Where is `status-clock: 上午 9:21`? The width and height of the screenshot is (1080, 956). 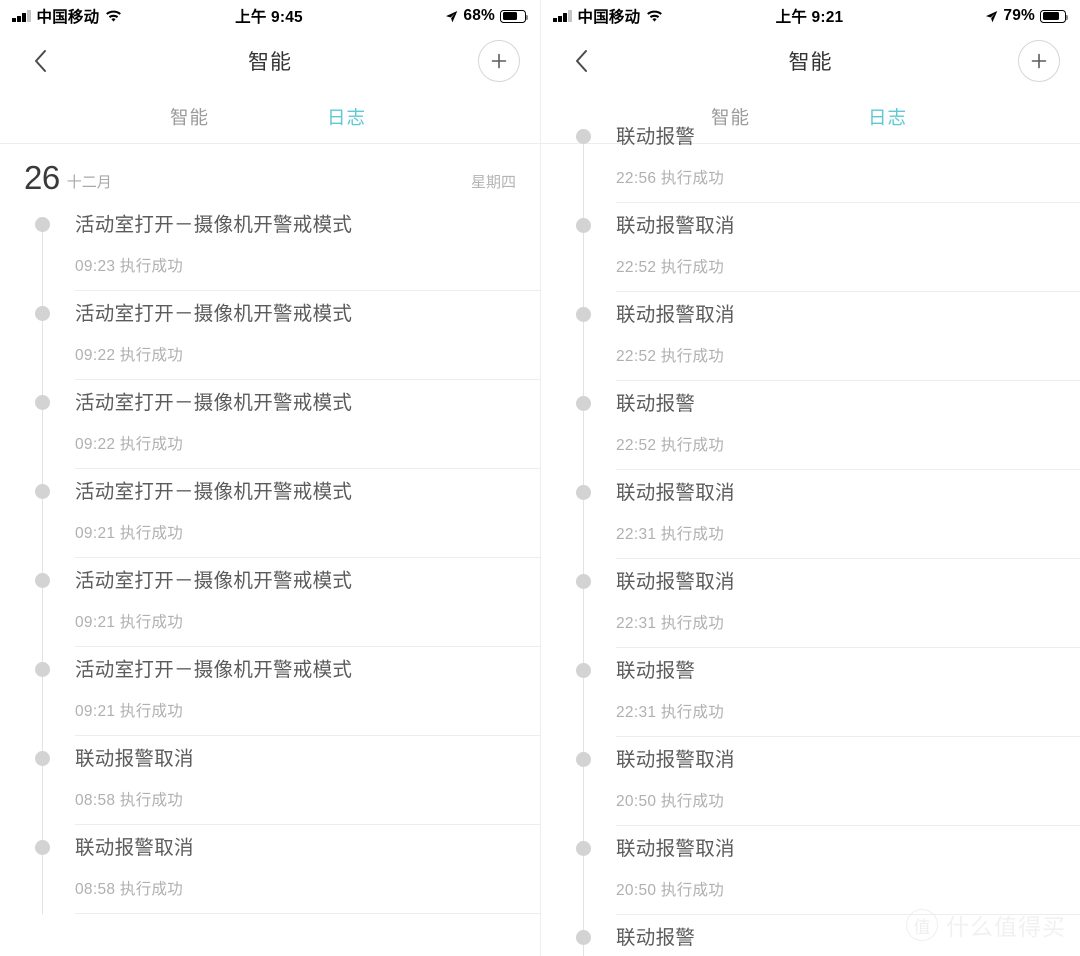 status-clock: 上午 9:21 is located at coordinates (809, 17).